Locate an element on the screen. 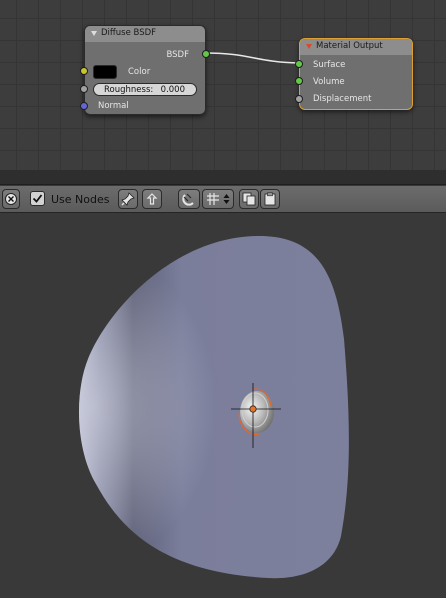  close-icon is located at coordinates (11, 199).